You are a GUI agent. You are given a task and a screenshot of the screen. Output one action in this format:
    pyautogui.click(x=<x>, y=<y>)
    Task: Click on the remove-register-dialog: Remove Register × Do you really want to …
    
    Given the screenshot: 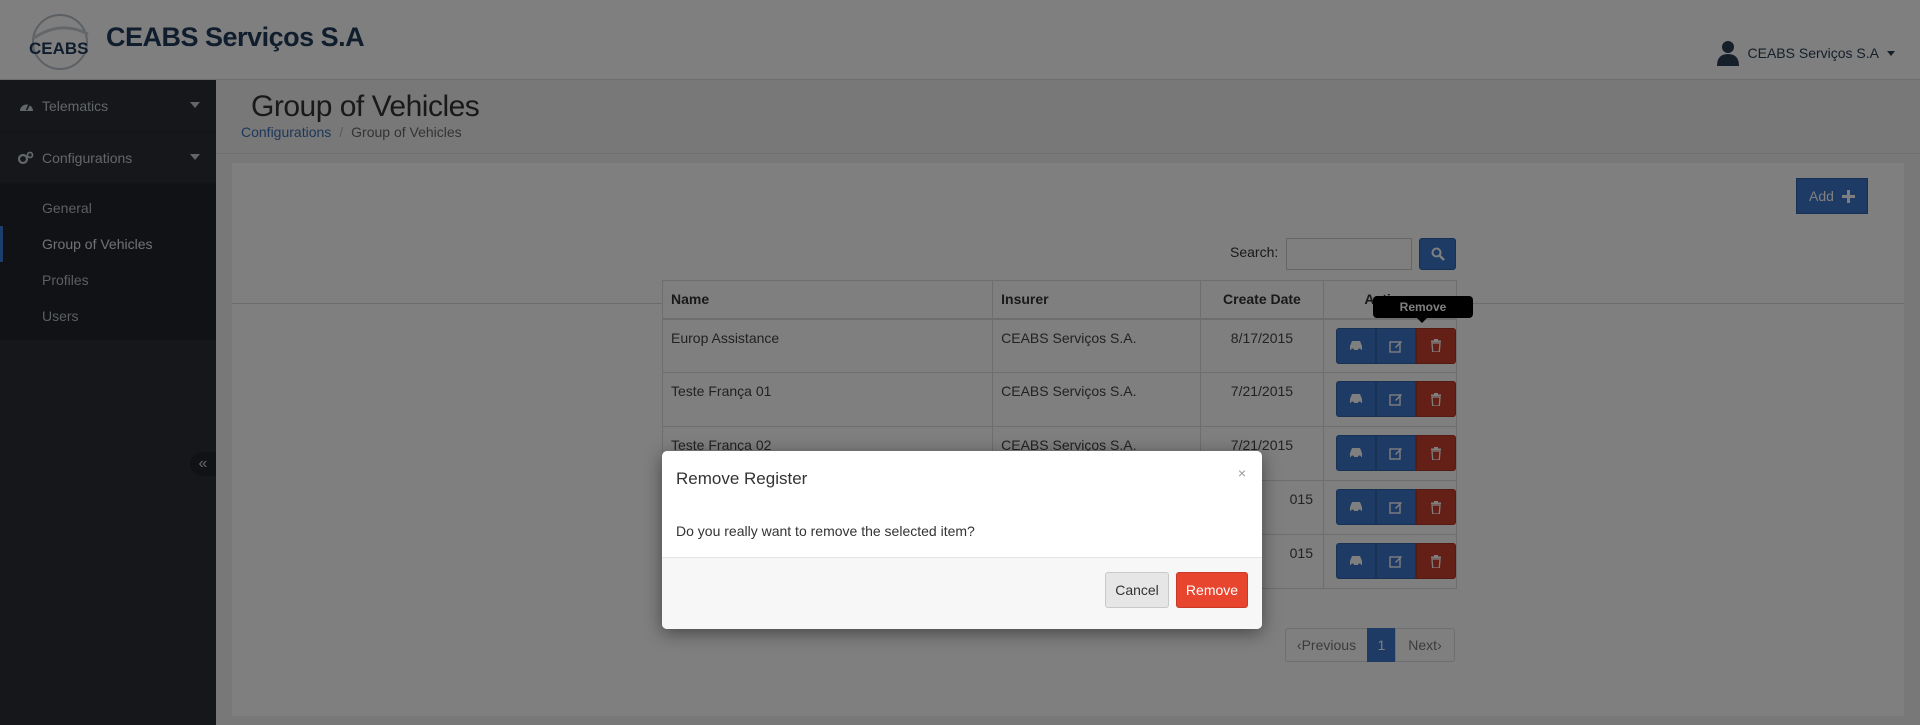 What is the action you would take?
    pyautogui.click(x=962, y=540)
    